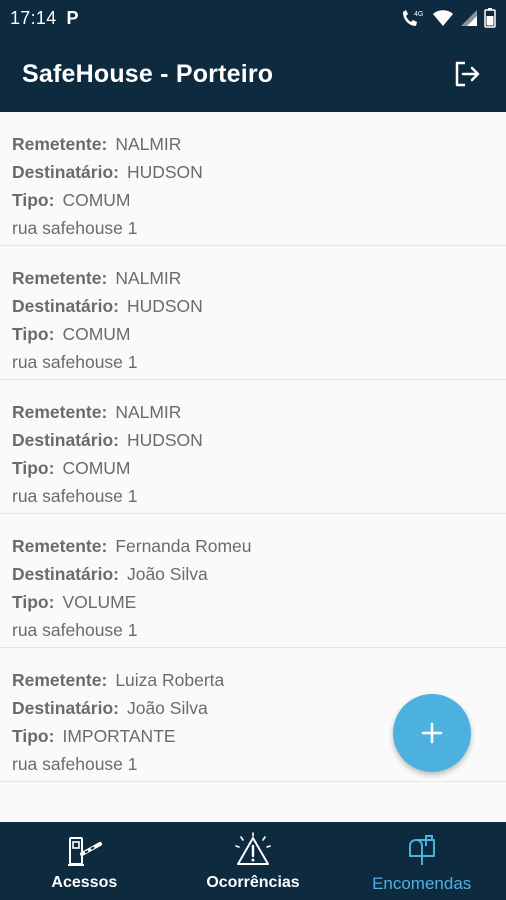 This screenshot has height=900, width=506. I want to click on app-bar: SafeHouse - Porteiro, so click(253, 74).